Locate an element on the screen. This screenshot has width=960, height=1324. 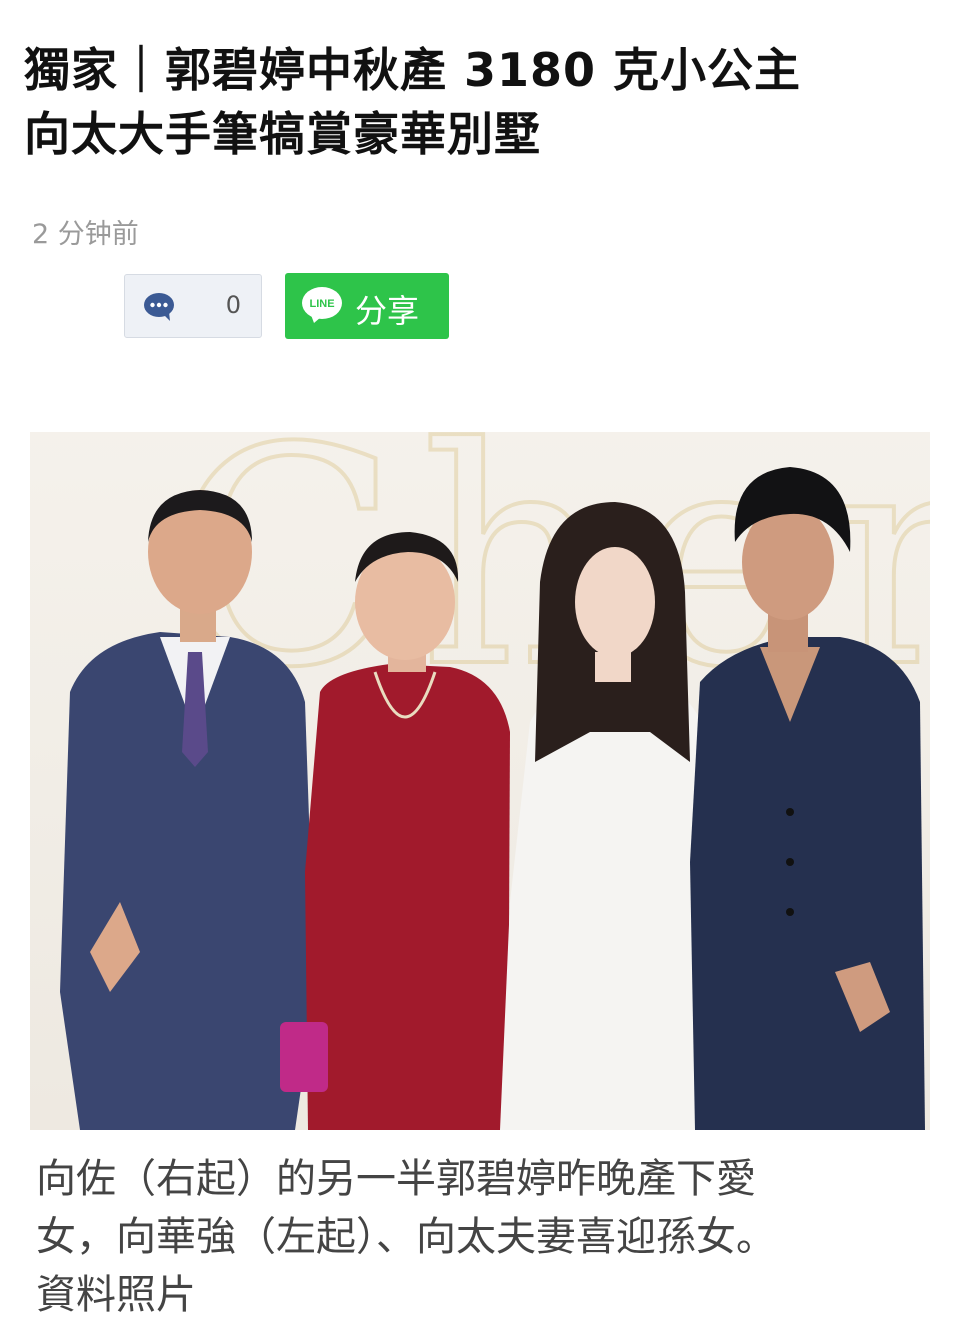
share-label: 分享 is located at coordinates (387, 311).